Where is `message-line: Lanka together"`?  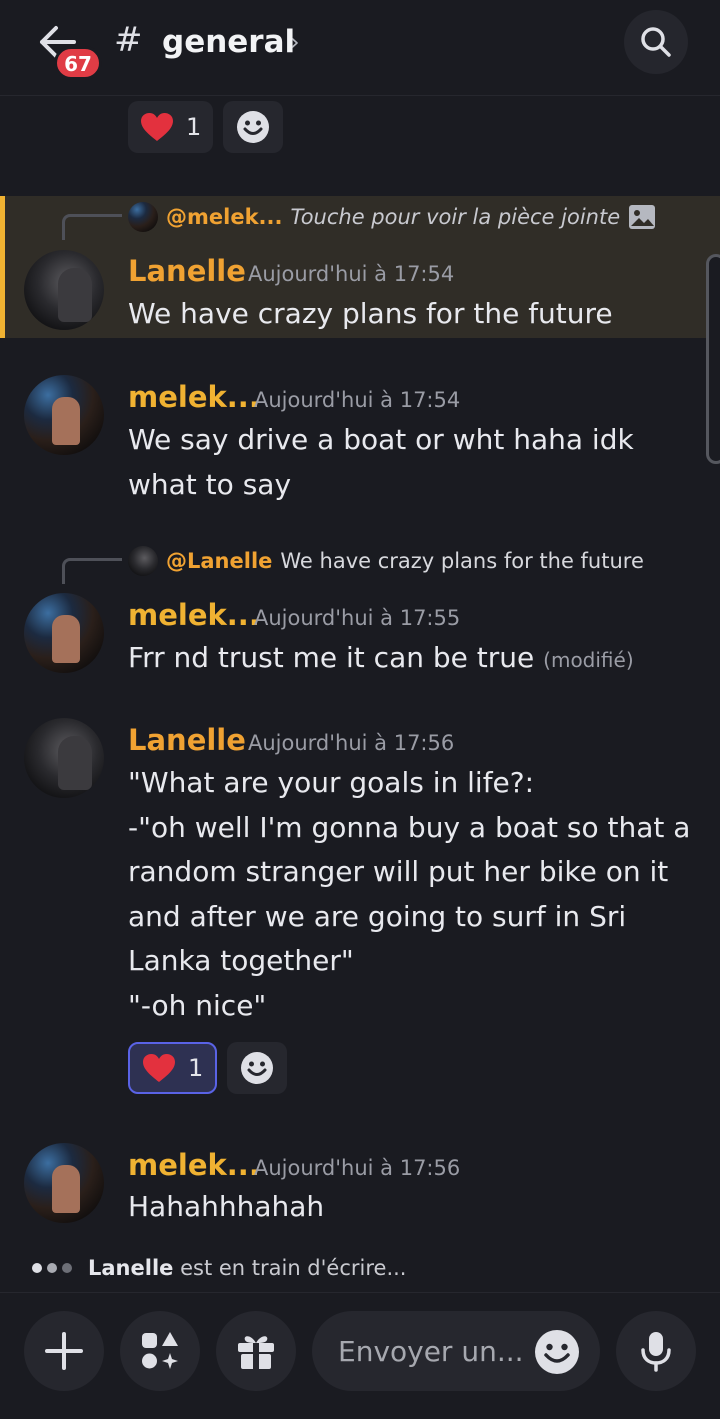
message-line: Lanka together" is located at coordinates (241, 960).